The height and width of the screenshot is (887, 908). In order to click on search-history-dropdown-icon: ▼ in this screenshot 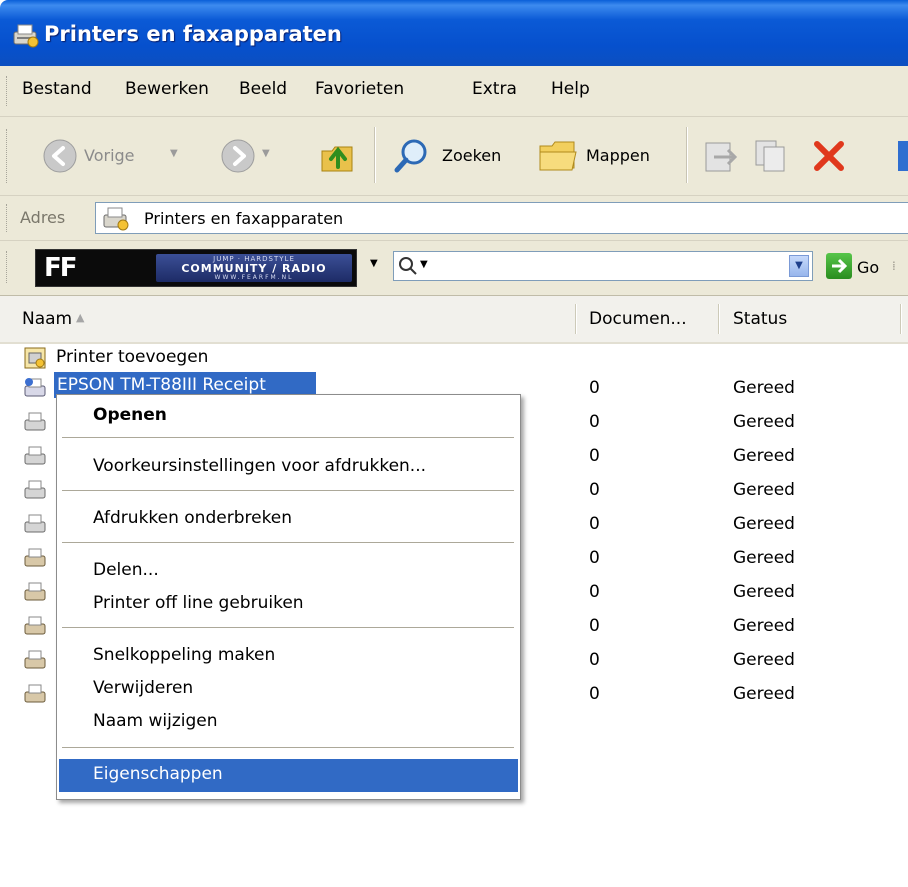, I will do `click(799, 266)`.